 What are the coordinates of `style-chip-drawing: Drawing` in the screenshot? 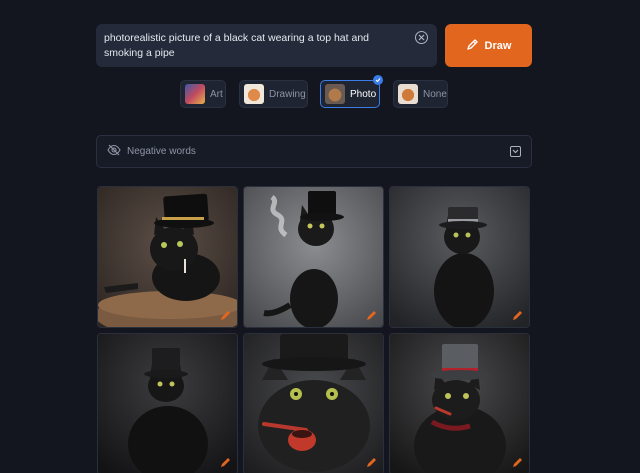 It's located at (273, 94).